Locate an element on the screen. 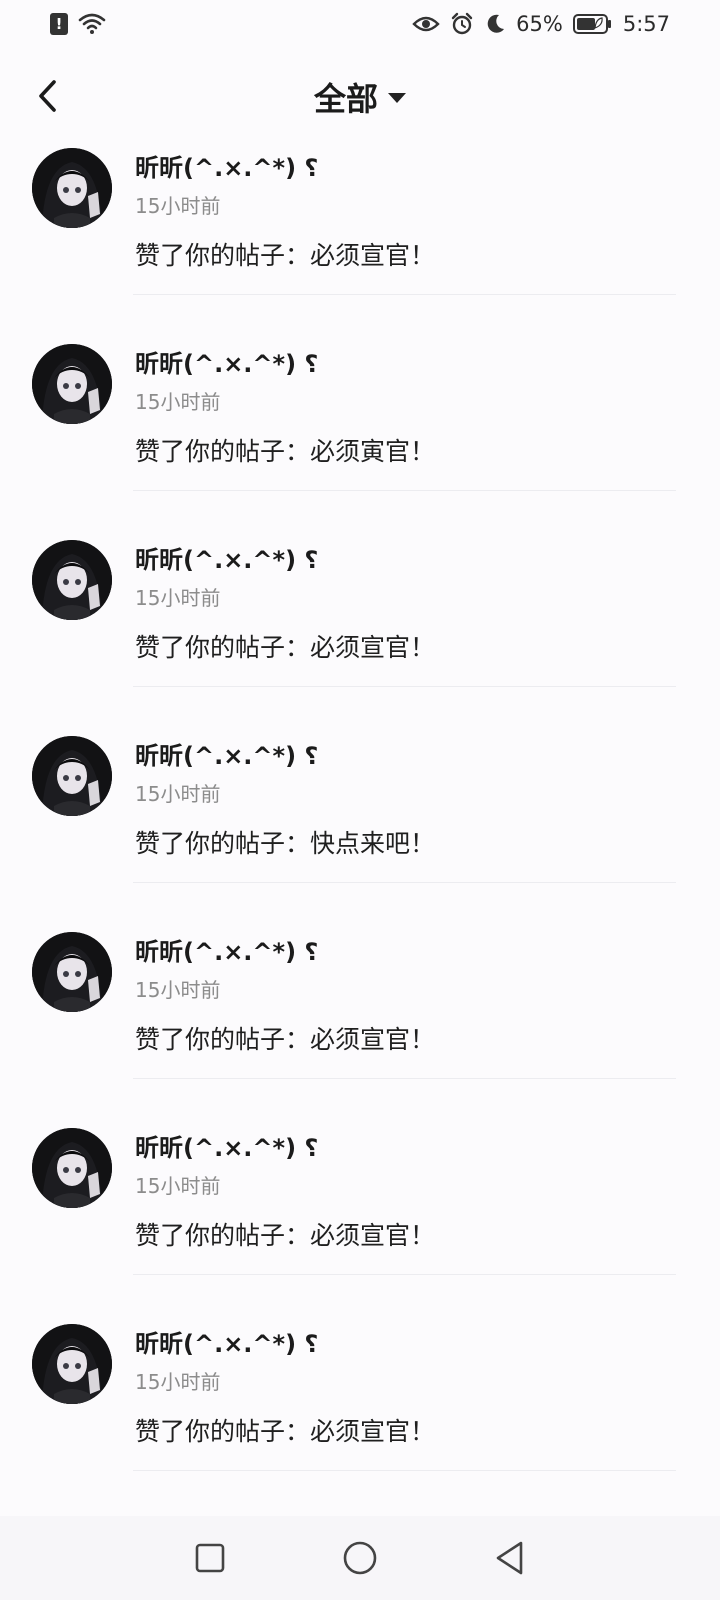 This screenshot has height=1600, width=720. back-icon is located at coordinates (509, 1558).